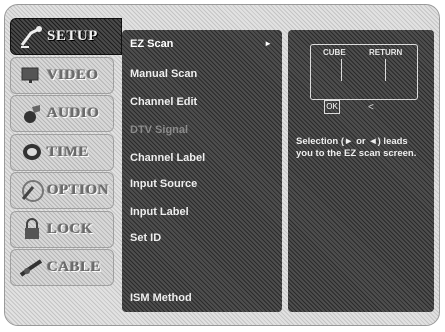 The image size is (445, 332). I want to click on pointer-arrow-icon: <, so click(371, 107).